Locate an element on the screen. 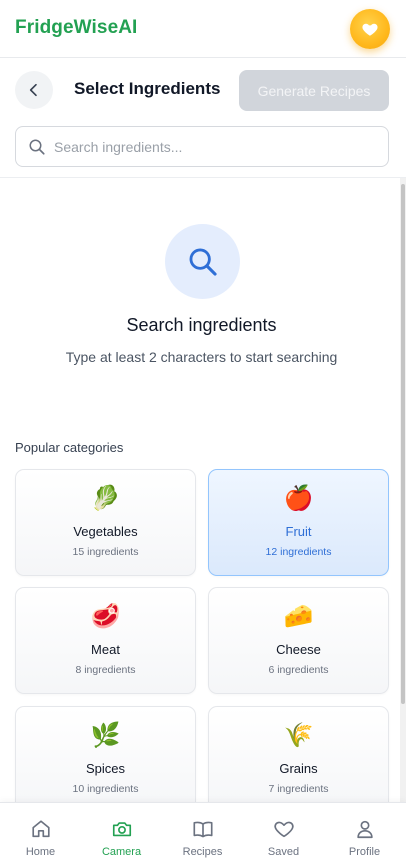  category-count: 10 ingredients is located at coordinates (105, 789).